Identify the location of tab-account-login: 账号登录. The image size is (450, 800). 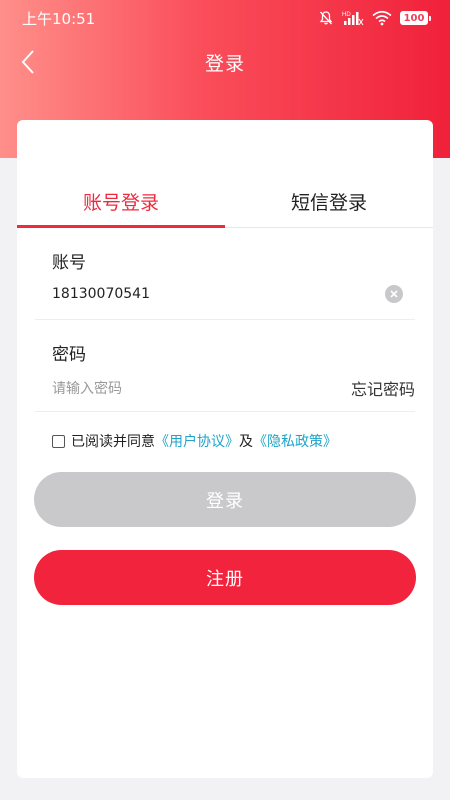
(121, 202).